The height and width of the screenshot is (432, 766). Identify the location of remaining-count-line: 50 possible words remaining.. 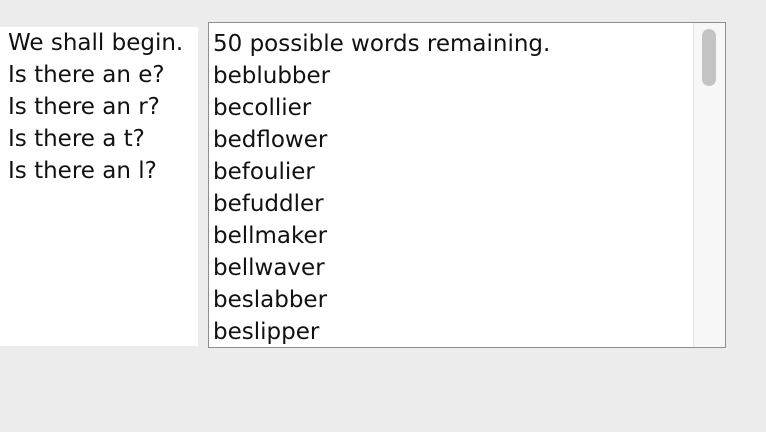
(382, 44).